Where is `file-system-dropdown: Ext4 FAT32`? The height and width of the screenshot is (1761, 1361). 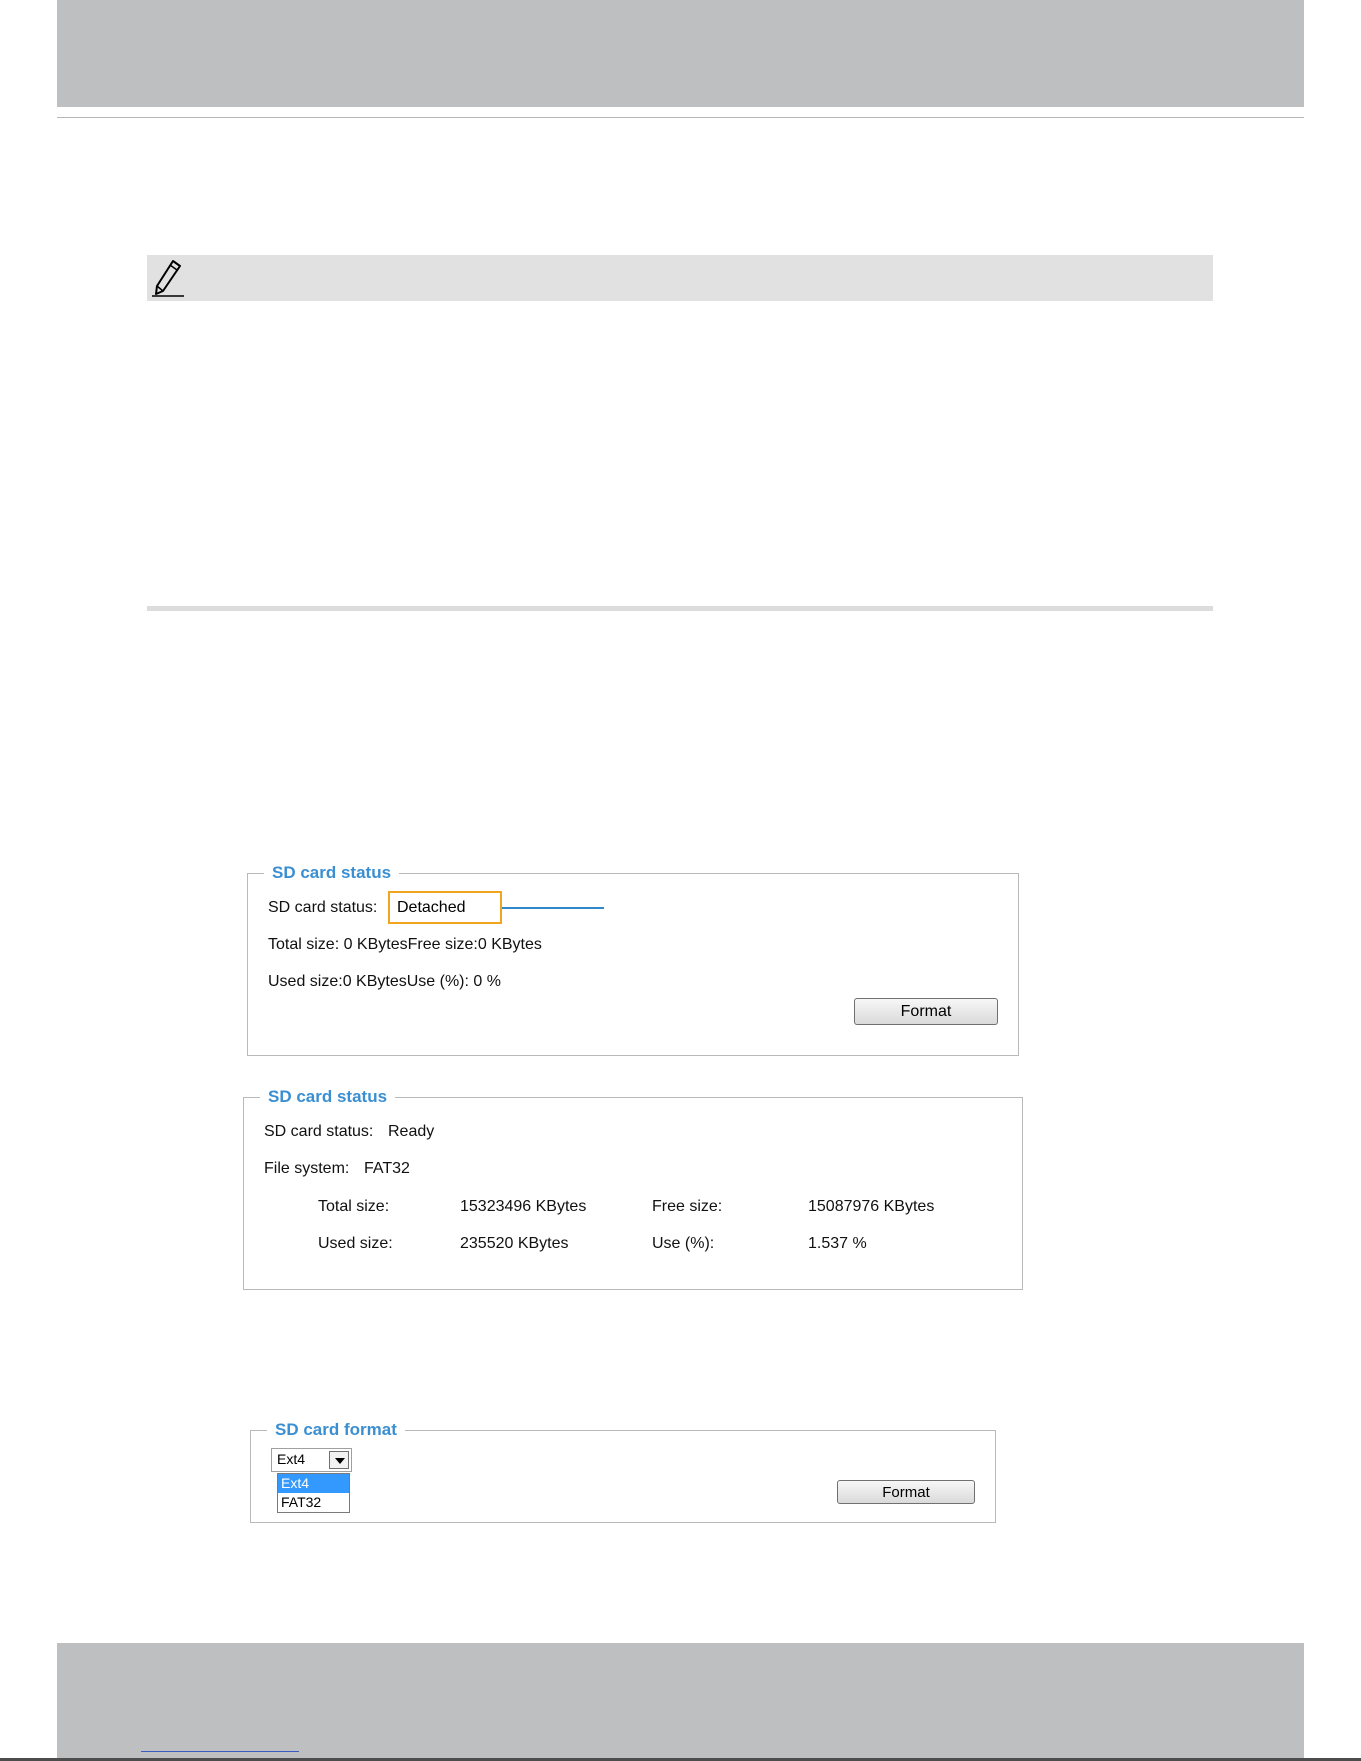 file-system-dropdown: Ext4 FAT32 is located at coordinates (313, 1493).